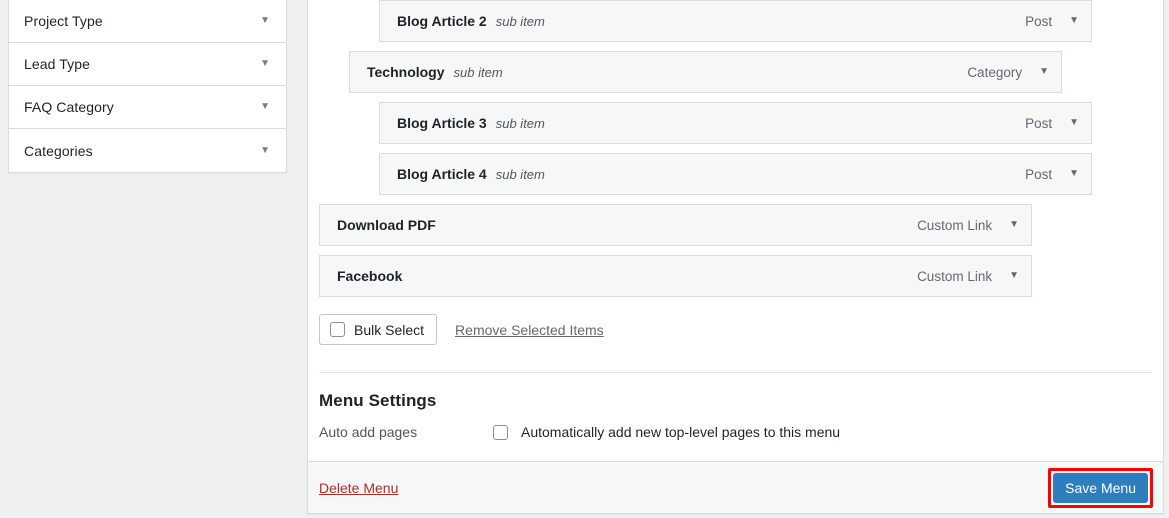  Describe the element at coordinates (368, 432) in the screenshot. I see `auto-add-pages-label: Auto add pages` at that location.